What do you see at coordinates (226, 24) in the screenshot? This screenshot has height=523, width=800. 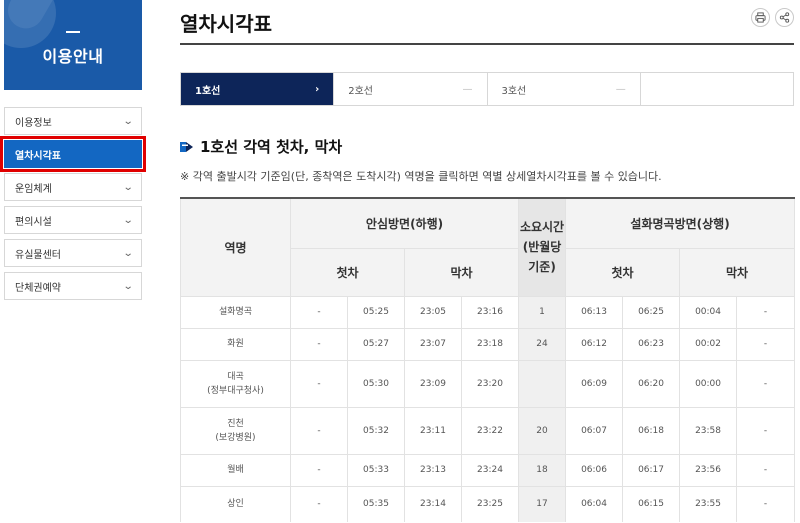 I see `page-title: 열차시각표` at bounding box center [226, 24].